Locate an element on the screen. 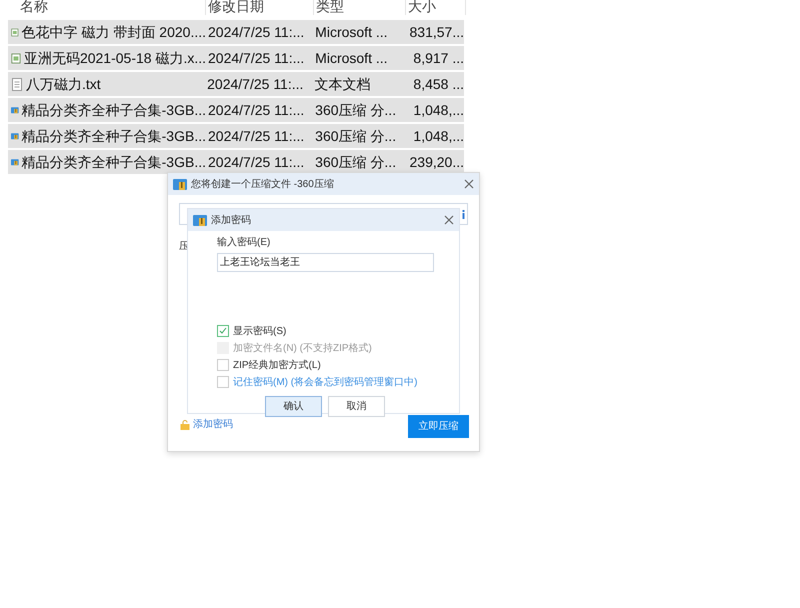  password-label: 输入密码(E) is located at coordinates (244, 242).